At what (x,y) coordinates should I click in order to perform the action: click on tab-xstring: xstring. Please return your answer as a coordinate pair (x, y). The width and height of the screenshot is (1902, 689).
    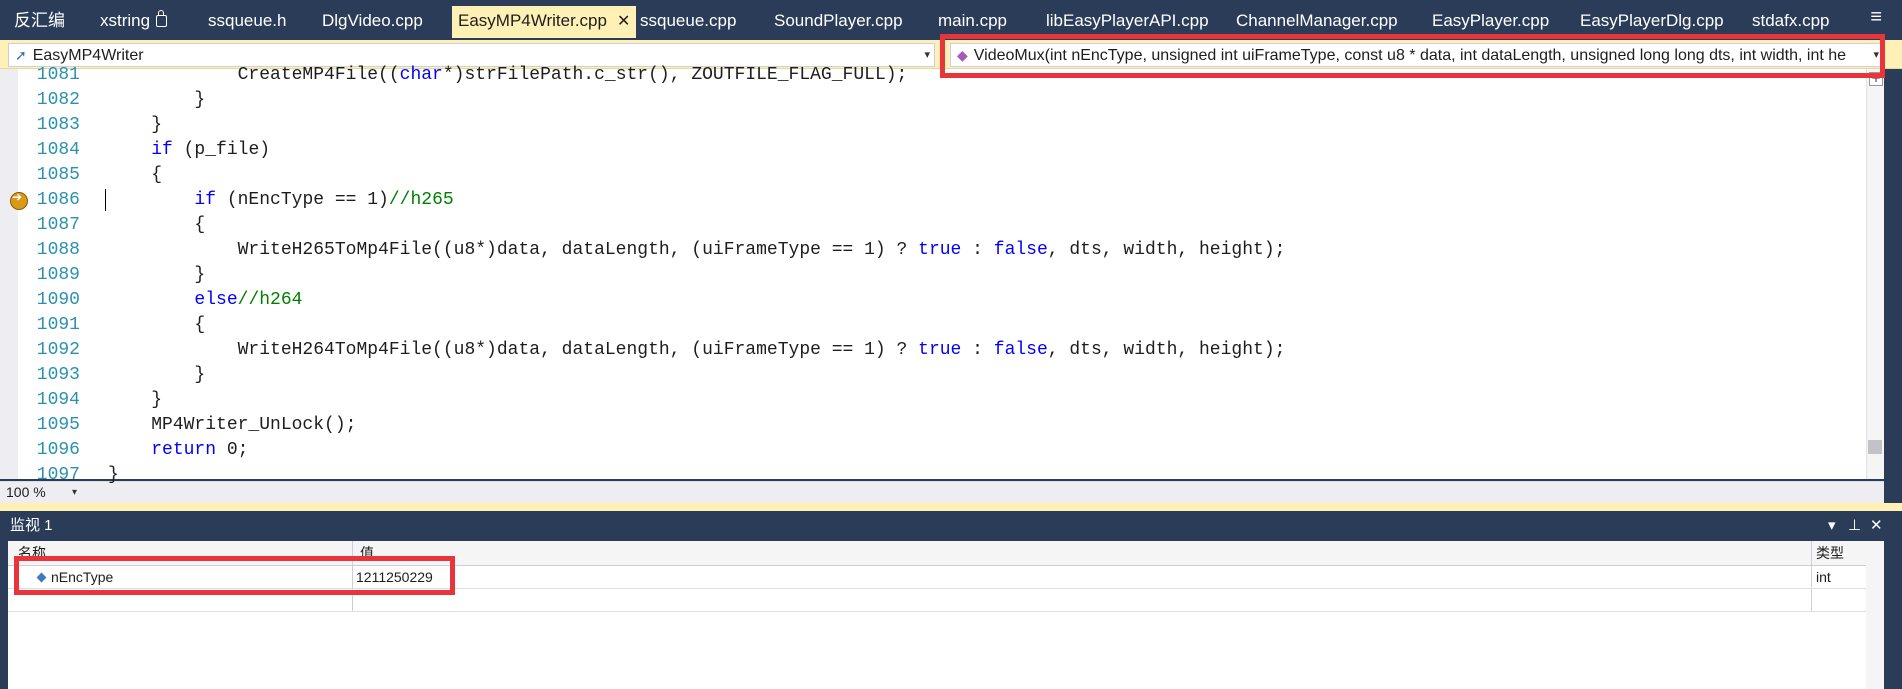
    Looking at the image, I should click on (134, 21).